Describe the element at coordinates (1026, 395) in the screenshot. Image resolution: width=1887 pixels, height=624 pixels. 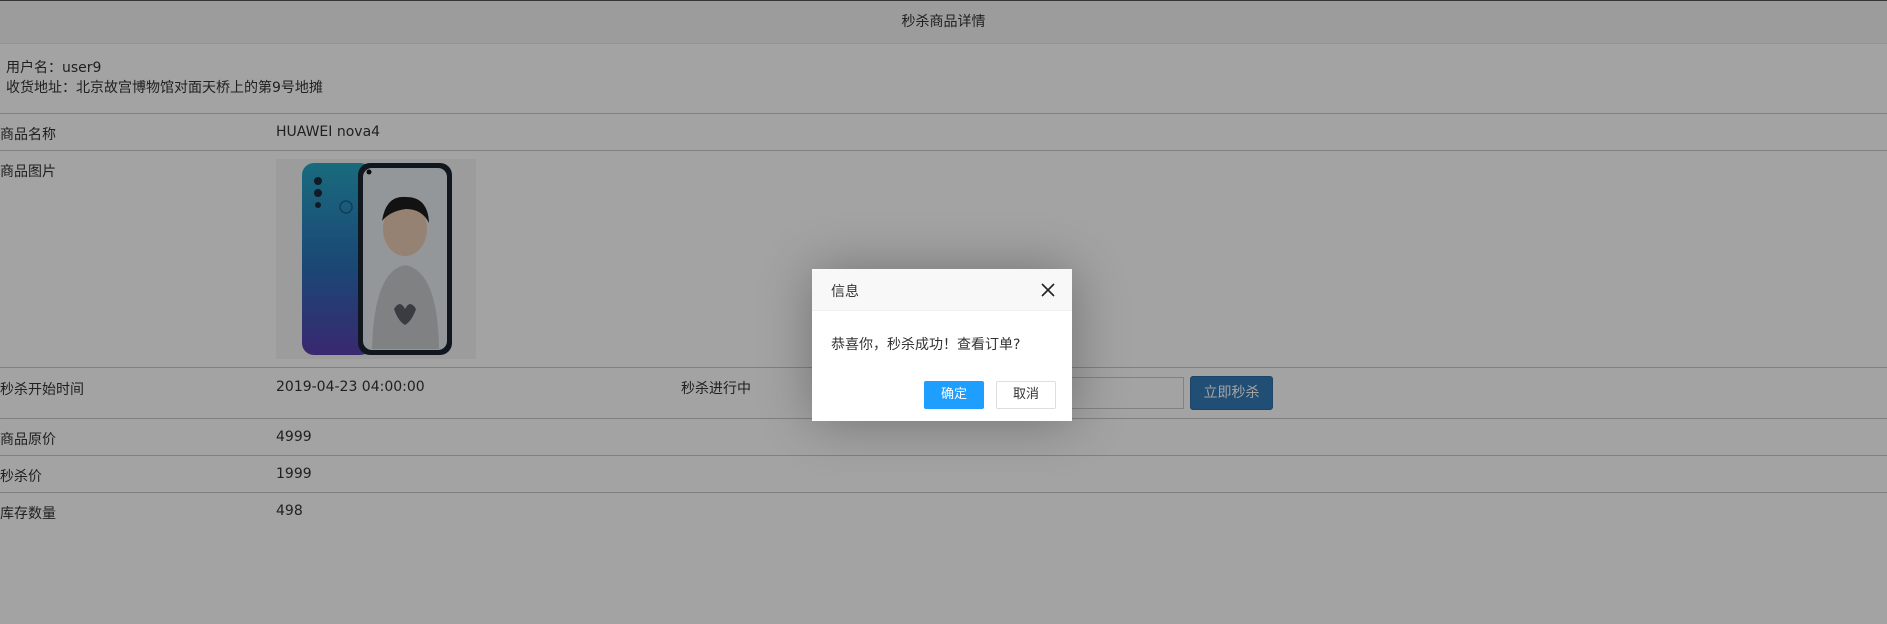
I see `cancel-button: 取消` at that location.